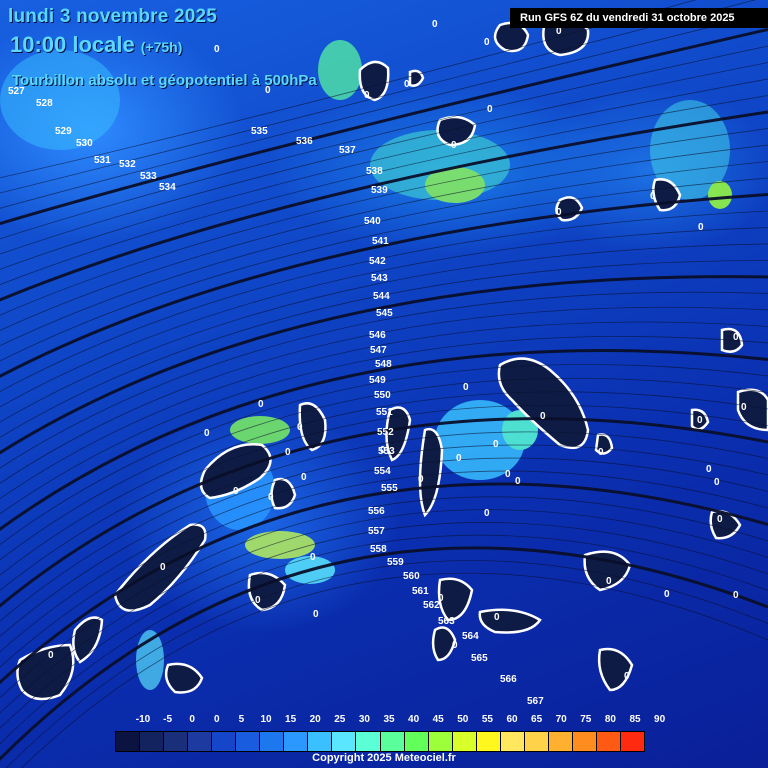 This screenshot has width=768, height=768. Describe the element at coordinates (377, 380) in the screenshot. I see `contour-label: 549` at that location.